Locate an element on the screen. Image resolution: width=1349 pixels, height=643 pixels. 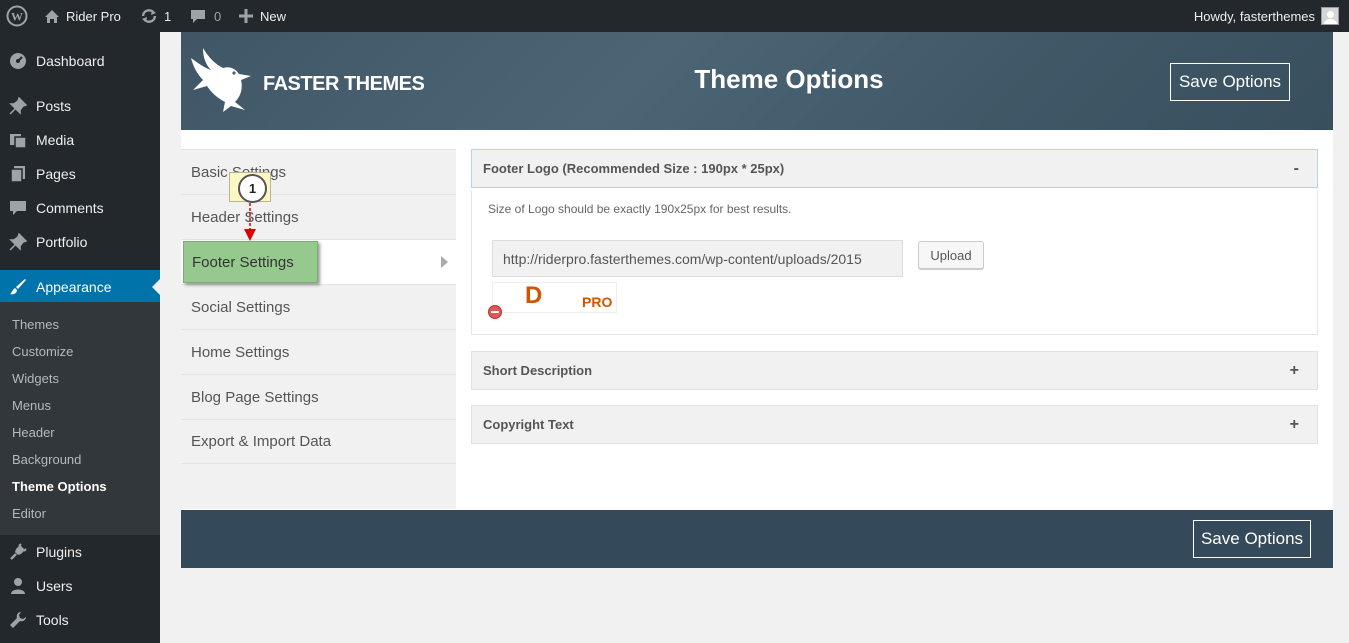
sidebar-item-users: Users is located at coordinates (80, 586).